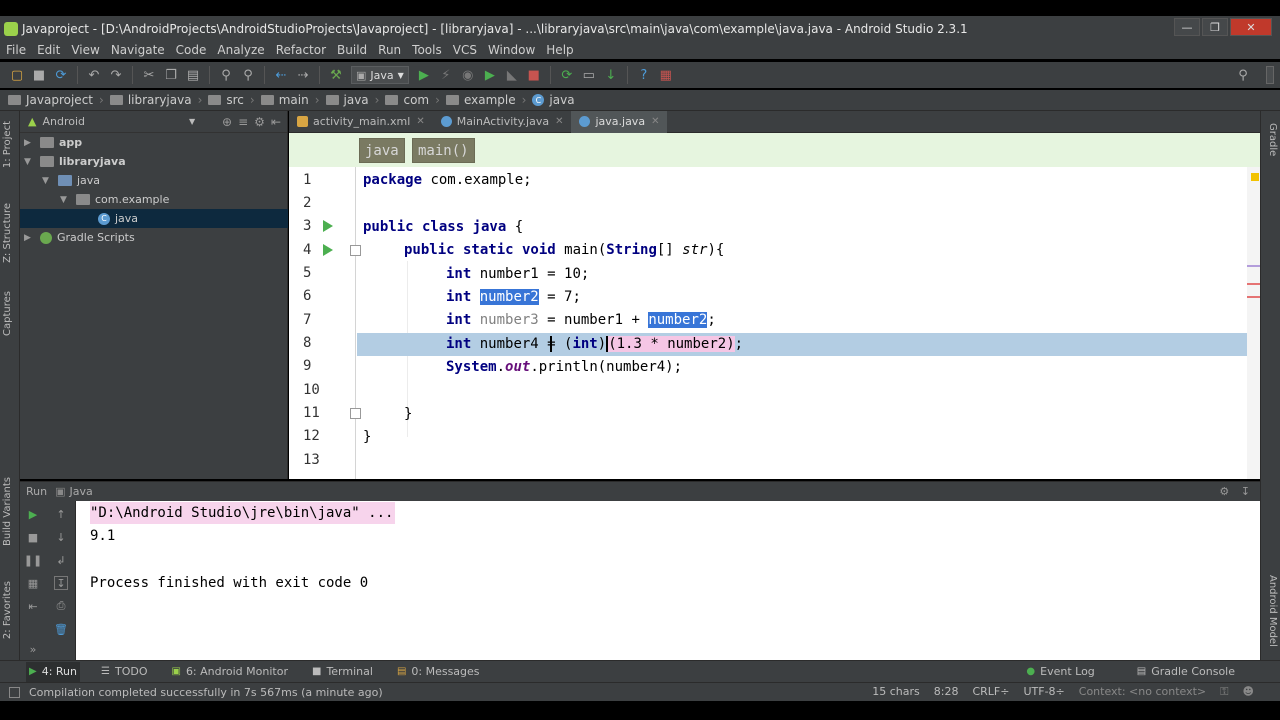 Image resolution: width=1280 pixels, height=720 pixels. I want to click on caret-position: 8:28, so click(946, 692).